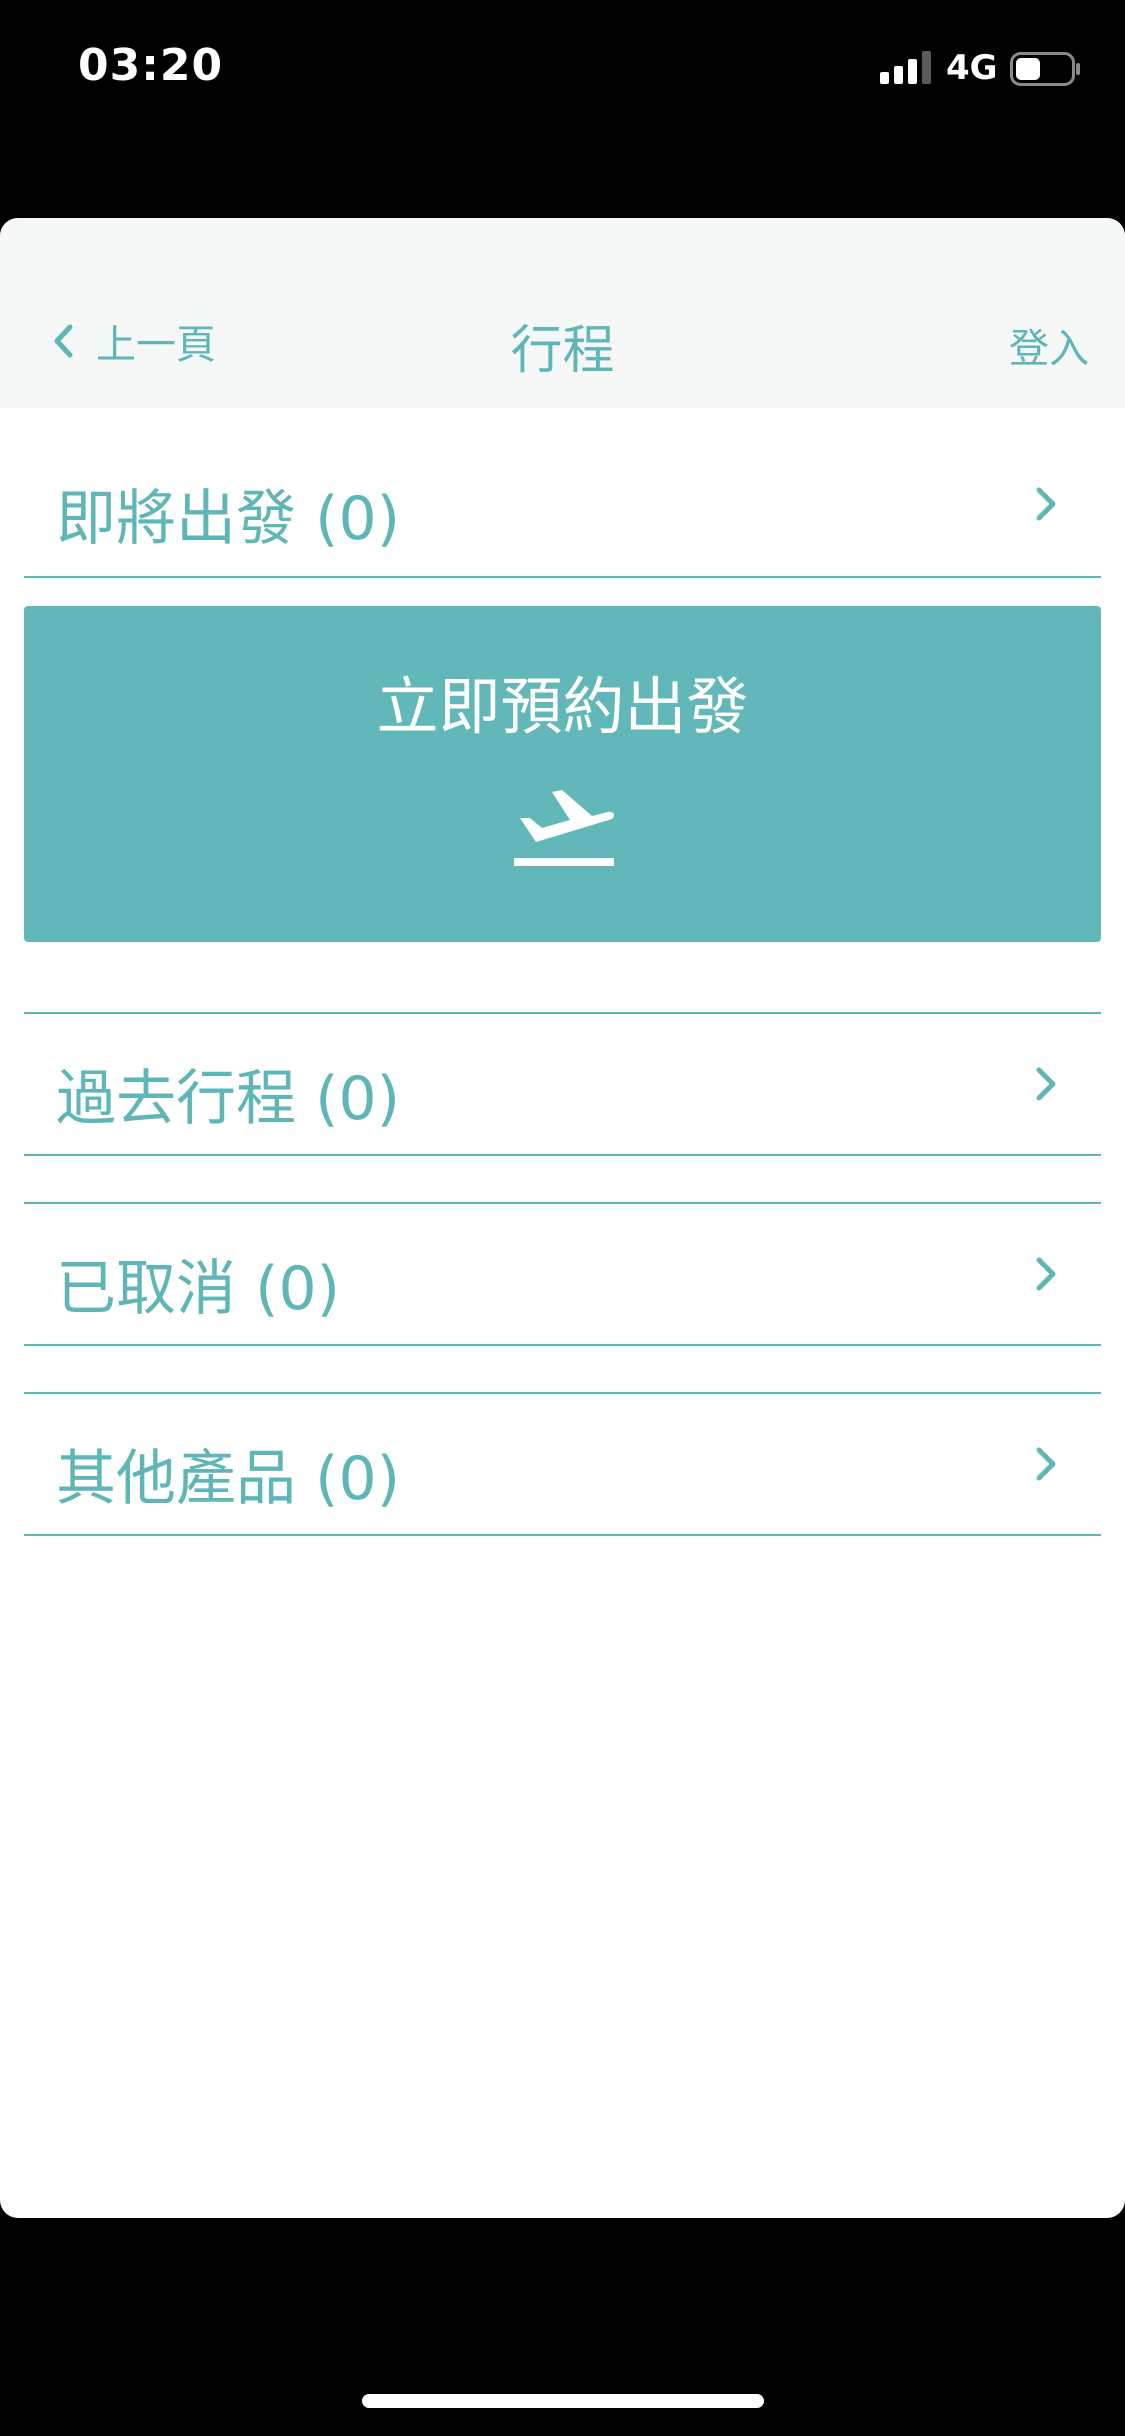  I want to click on section-upcoming-label: 即將出發 (0), so click(228, 519).